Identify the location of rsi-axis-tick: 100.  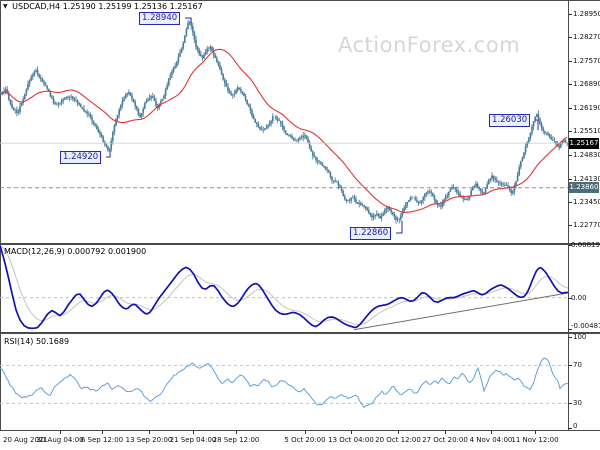
(580, 336).